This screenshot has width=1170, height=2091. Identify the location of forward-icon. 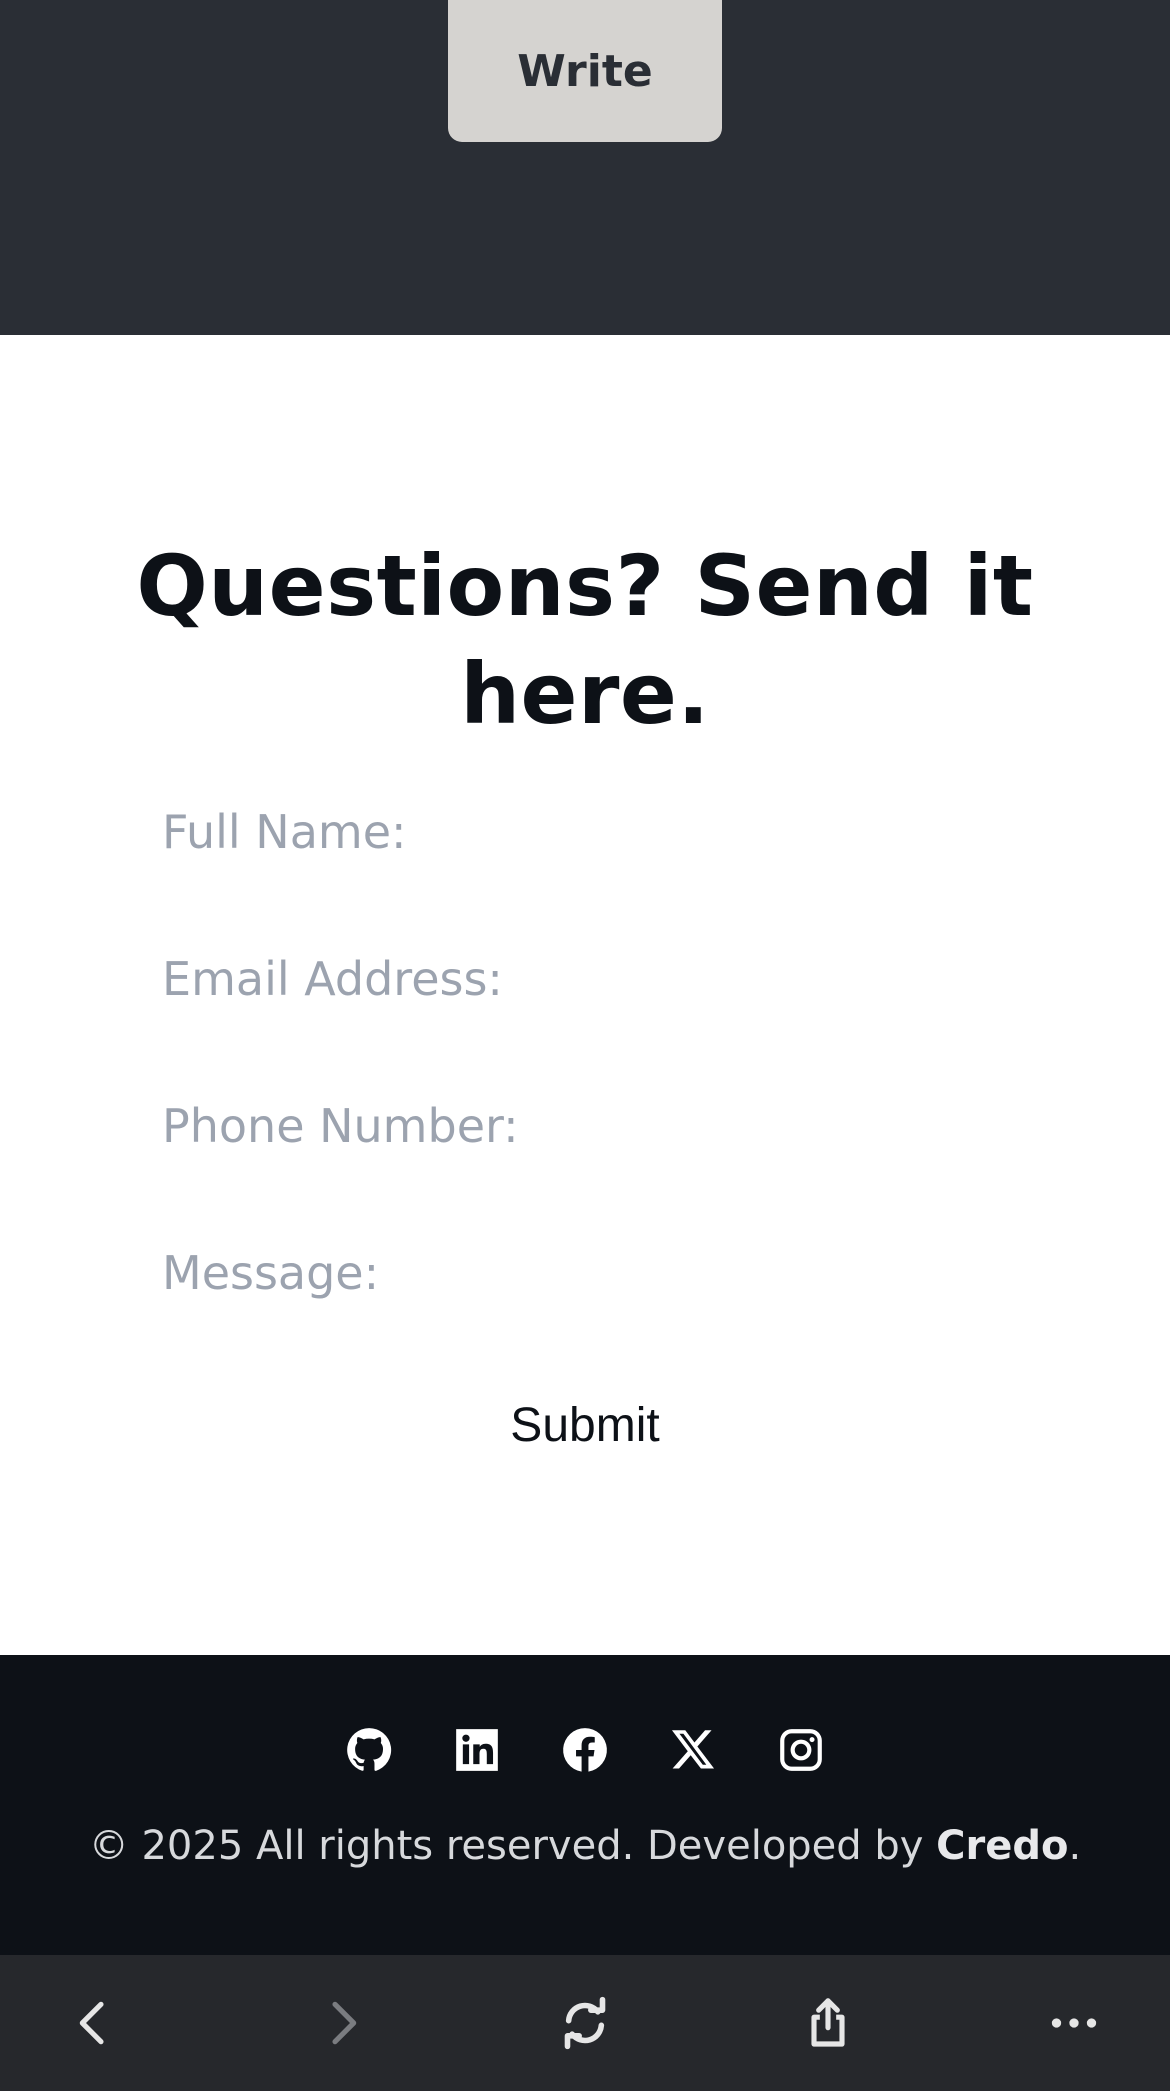
(342, 2023).